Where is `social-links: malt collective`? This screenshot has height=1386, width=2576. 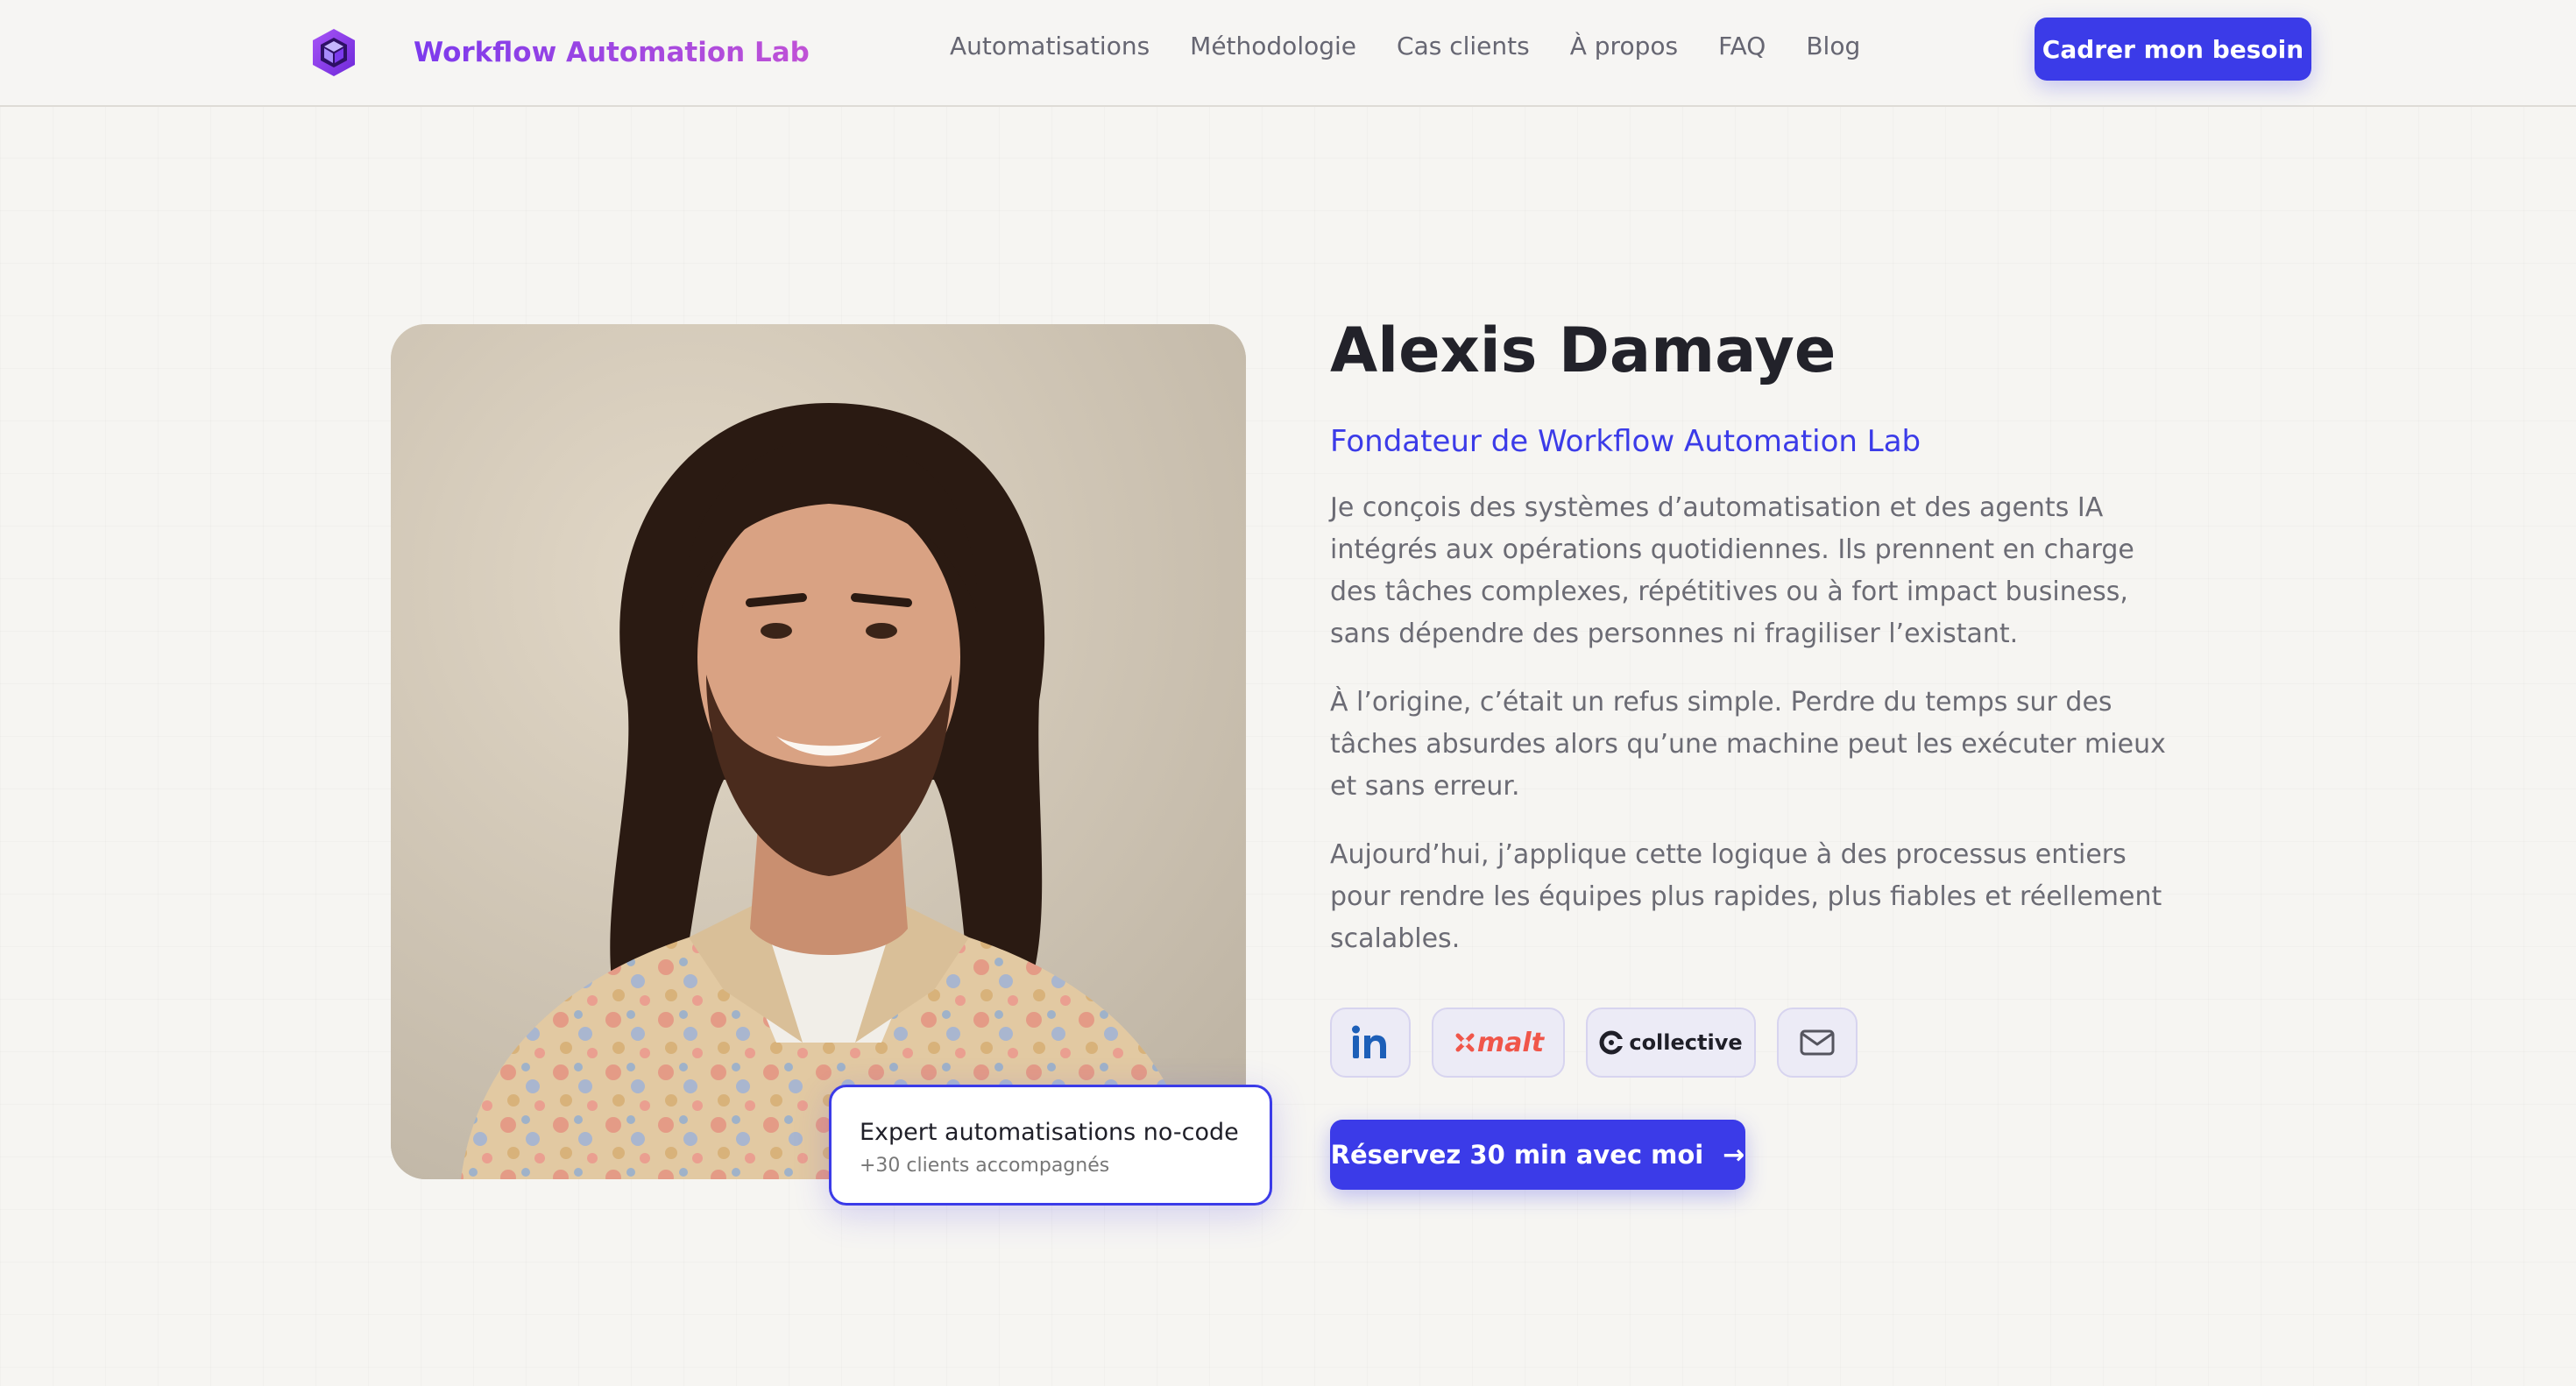 social-links: malt collective is located at coordinates (1594, 1043).